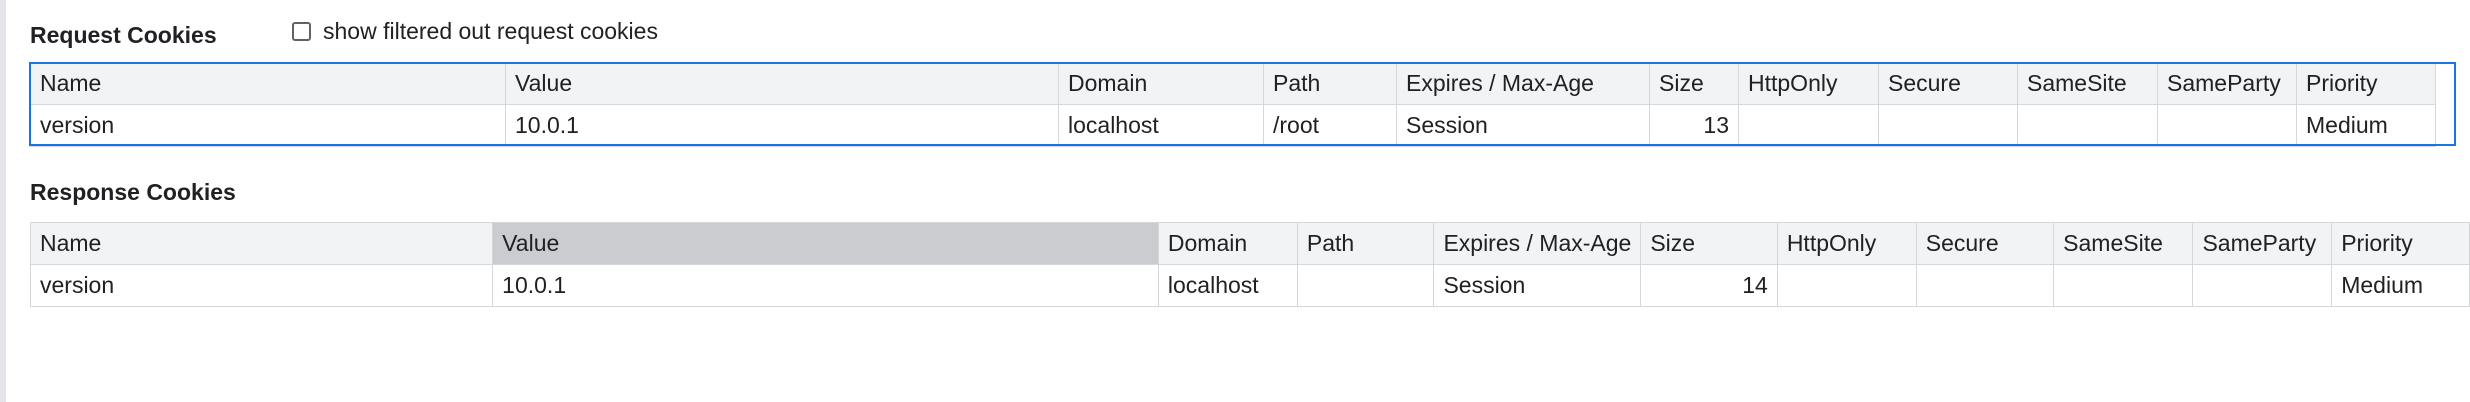 The height and width of the screenshot is (402, 2470). I want to click on response-cookies-title: Response Cookies, so click(133, 191).